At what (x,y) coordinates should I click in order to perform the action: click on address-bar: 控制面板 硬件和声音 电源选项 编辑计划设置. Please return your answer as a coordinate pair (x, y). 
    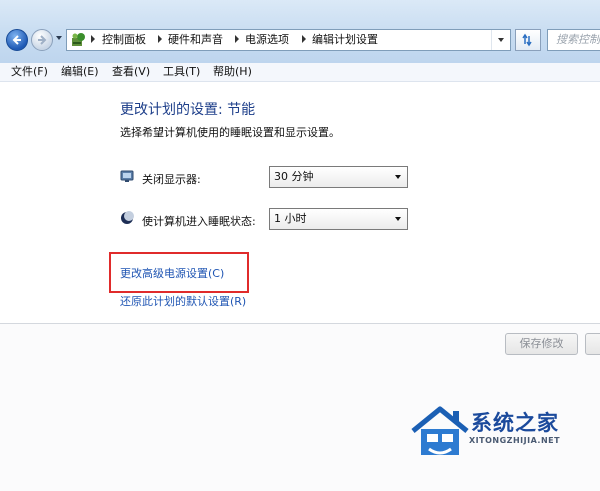
    Looking at the image, I should click on (288, 40).